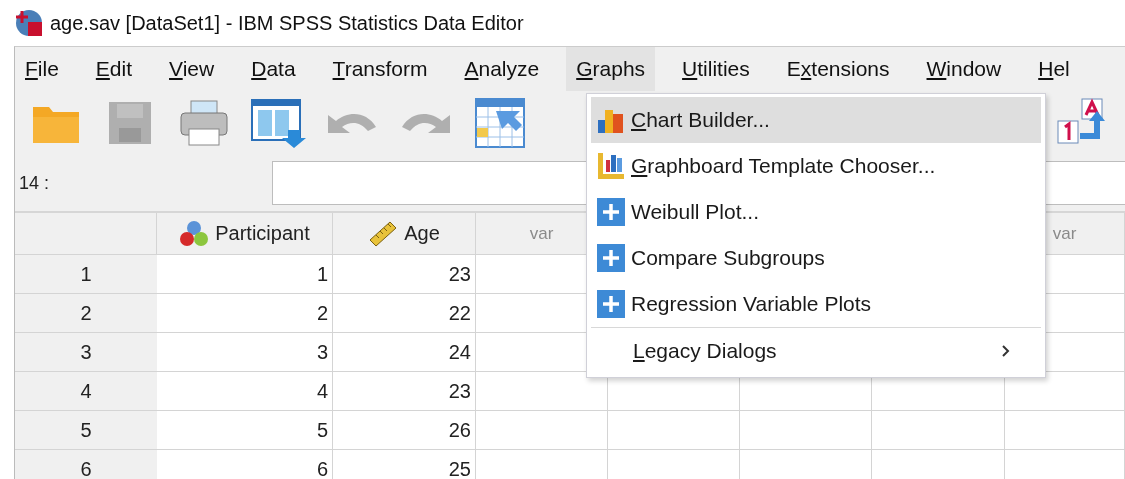 This screenshot has width=1125, height=479. I want to click on column-name: Age, so click(422, 233).